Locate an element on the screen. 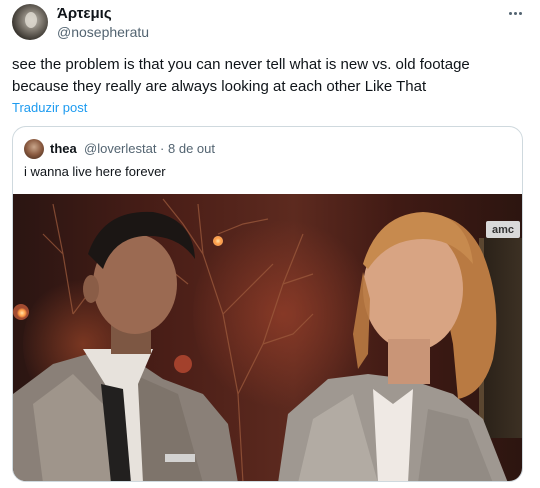 This screenshot has width=540, height=488. quoted-author-avatar is located at coordinates (34, 149).